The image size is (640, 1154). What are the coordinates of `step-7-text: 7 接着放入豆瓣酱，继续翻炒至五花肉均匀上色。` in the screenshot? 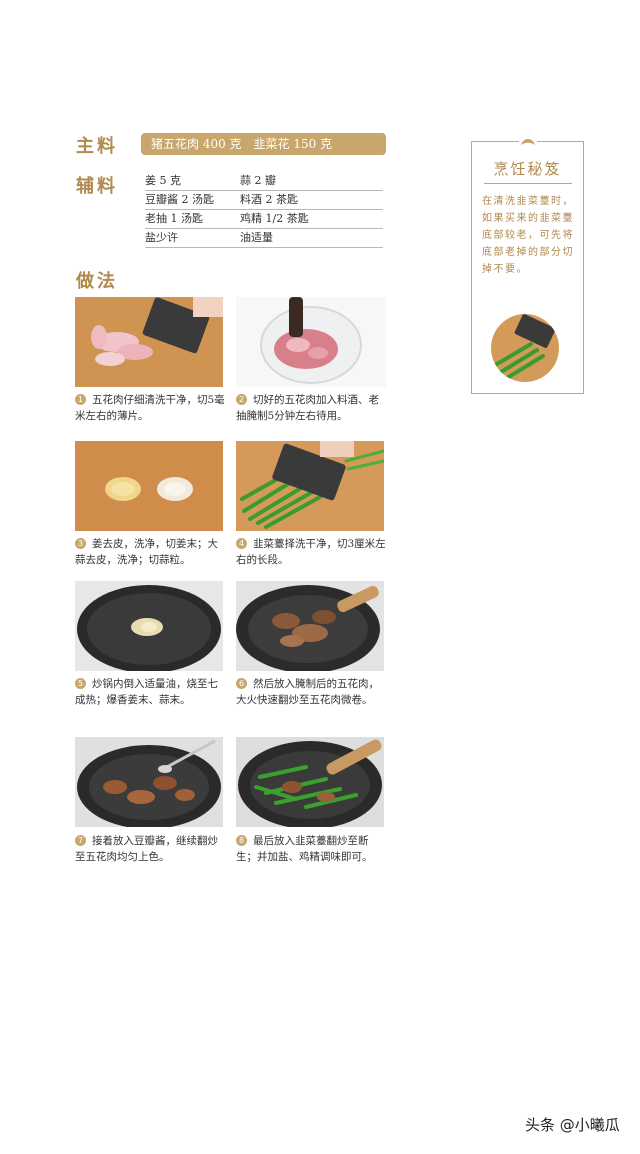 It's located at (150, 849).